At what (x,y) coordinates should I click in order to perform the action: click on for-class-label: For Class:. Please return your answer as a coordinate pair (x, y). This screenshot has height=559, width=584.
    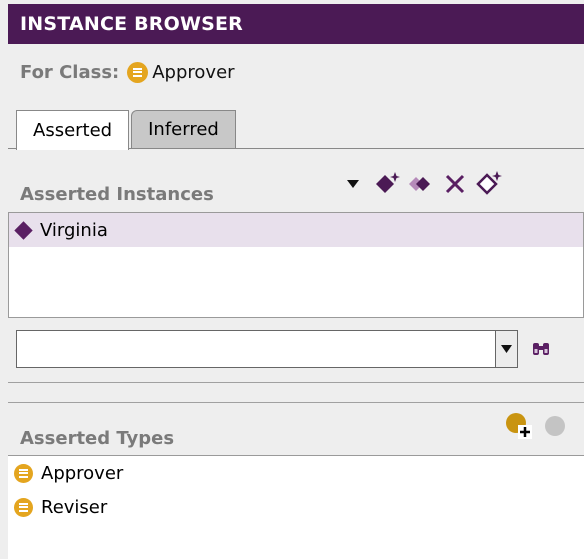
    Looking at the image, I should click on (70, 72).